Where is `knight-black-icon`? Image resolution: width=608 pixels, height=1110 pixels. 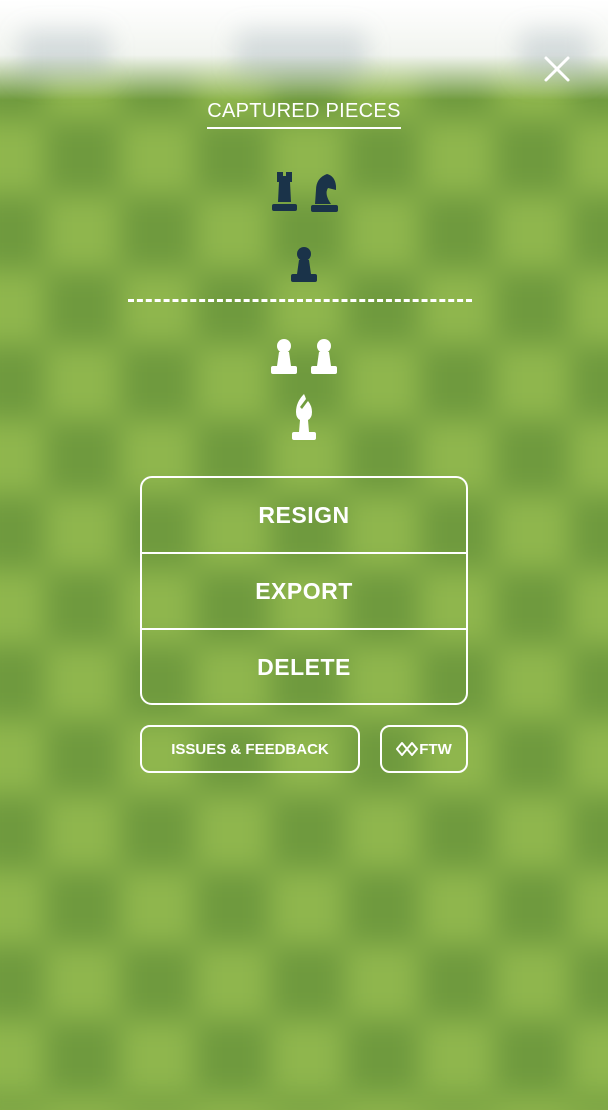 knight-black-icon is located at coordinates (324, 193).